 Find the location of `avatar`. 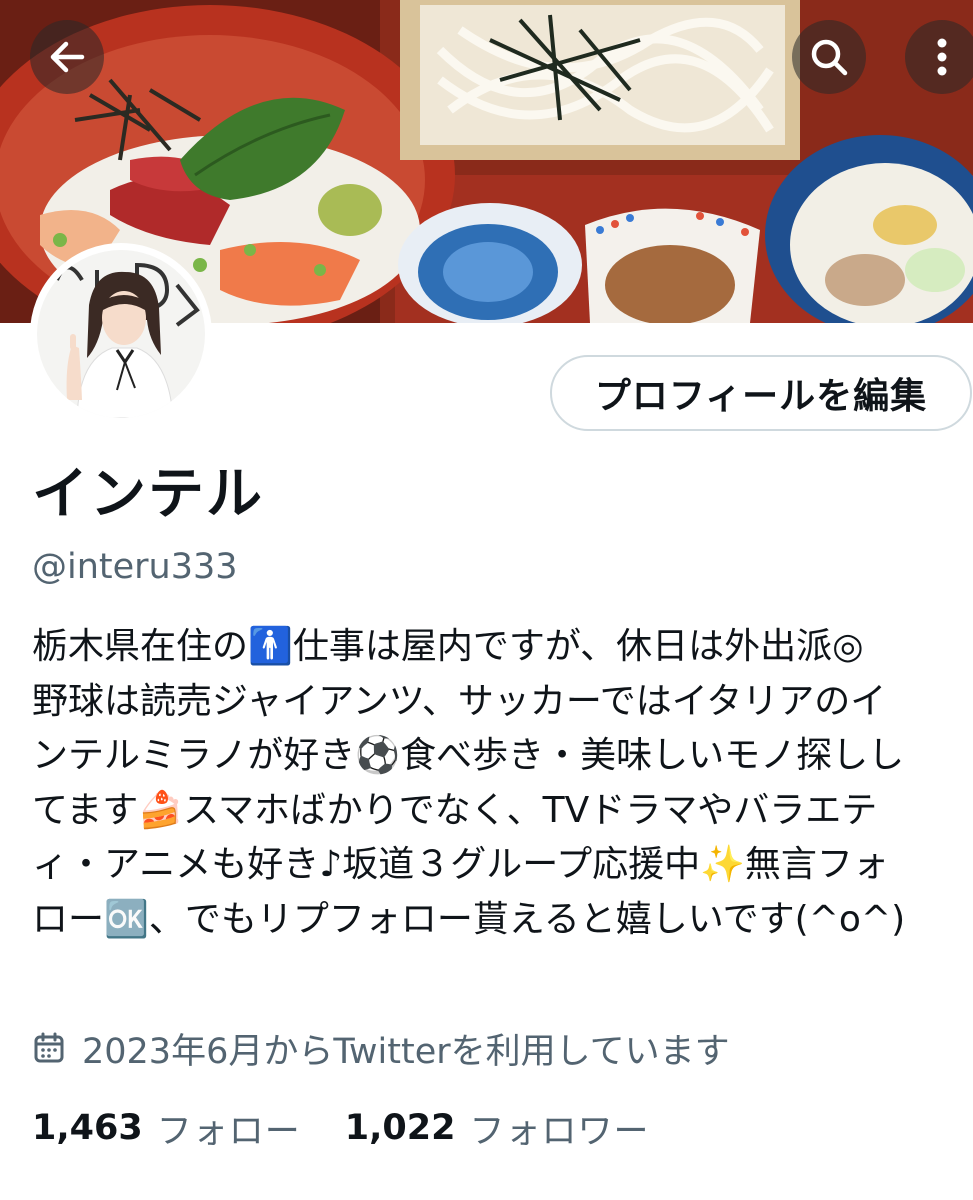

avatar is located at coordinates (121, 334).